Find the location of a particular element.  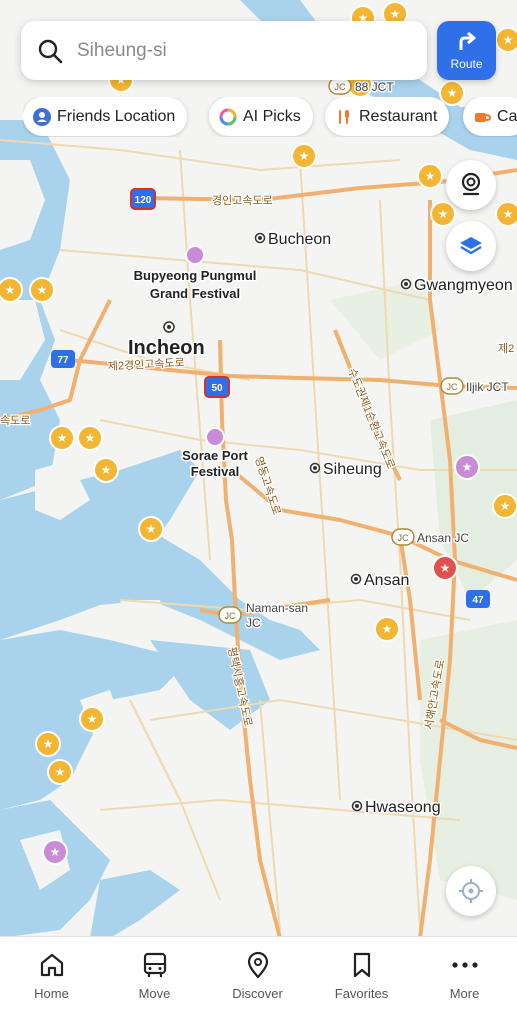

bottom-tab-bar: Home Move Discover Favorites More is located at coordinates (258, 980).